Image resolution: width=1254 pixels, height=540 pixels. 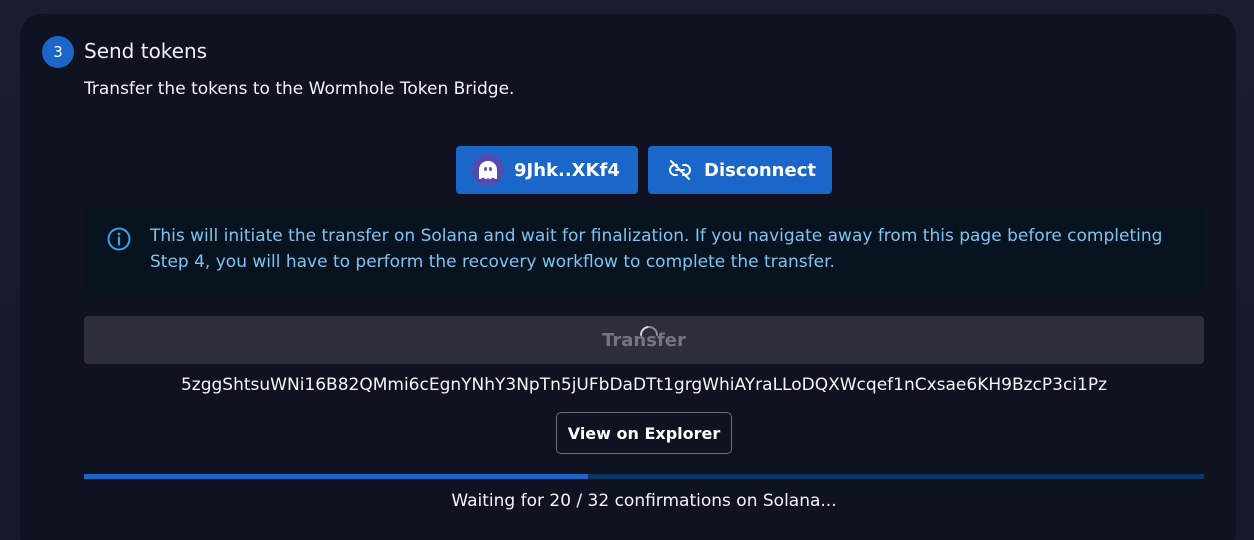 I want to click on wallet-address-button: 9Jhk..XKf4, so click(x=547, y=170).